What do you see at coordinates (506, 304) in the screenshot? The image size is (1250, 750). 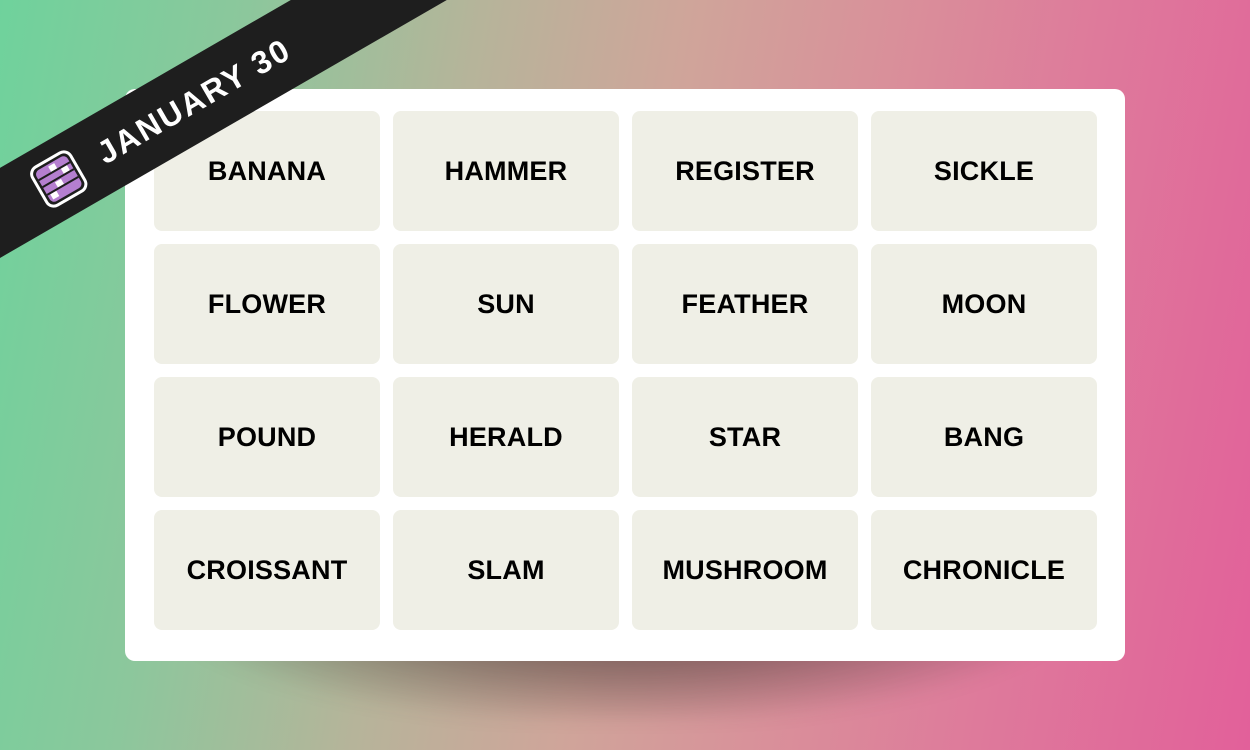 I see `word-tile: SUN` at bounding box center [506, 304].